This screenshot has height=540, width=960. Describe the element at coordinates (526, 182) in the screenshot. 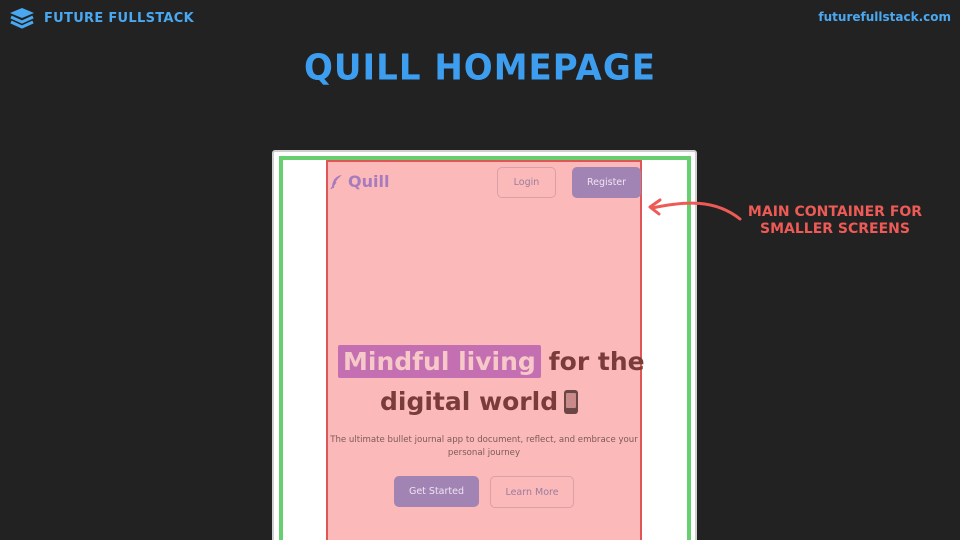

I see `login-button: Login` at that location.